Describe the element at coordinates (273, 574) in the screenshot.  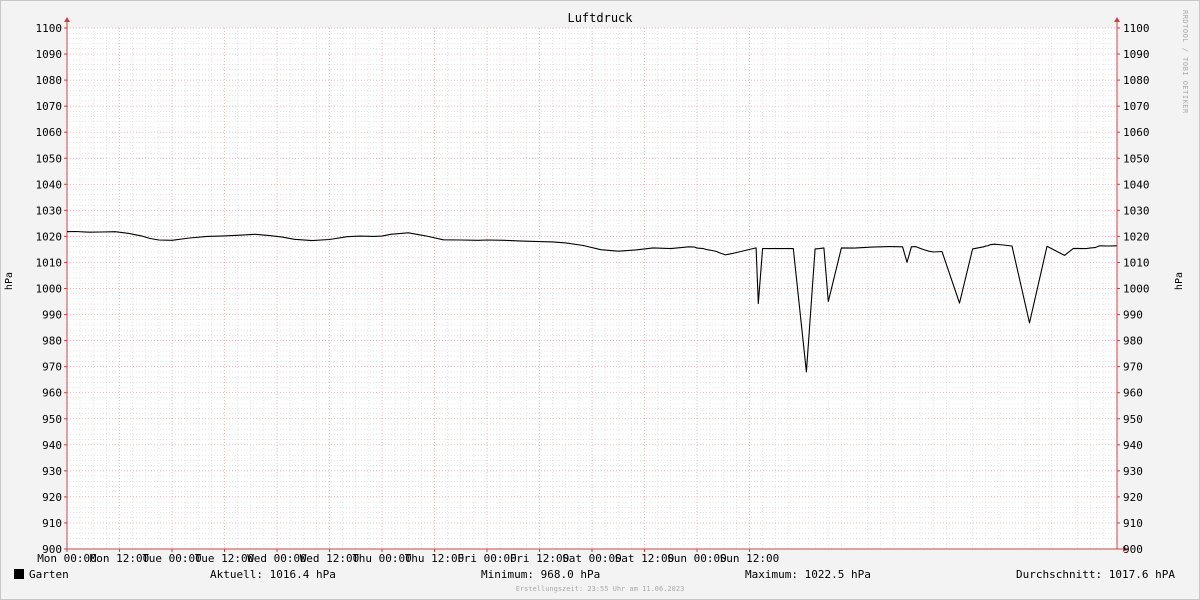
I see `legend-current: Aktuell: 1016.4 hPa` at that location.